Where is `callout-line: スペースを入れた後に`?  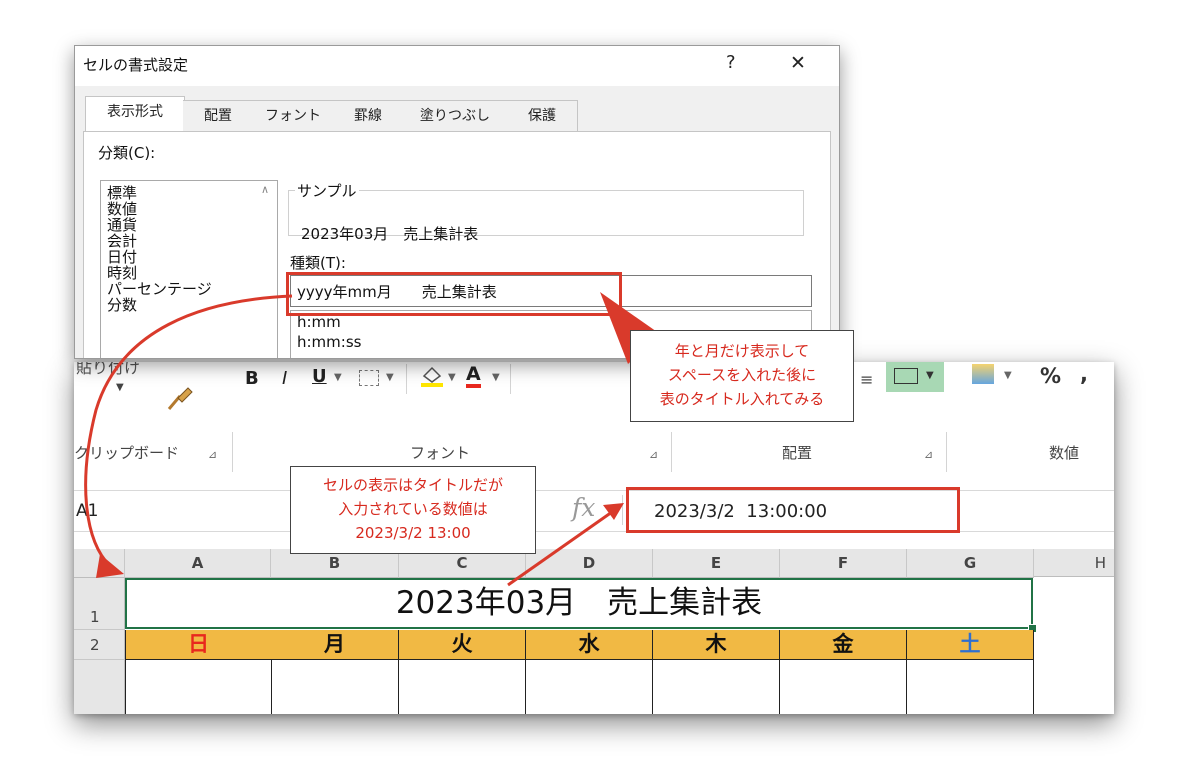 callout-line: スペースを入れた後に is located at coordinates (742, 375).